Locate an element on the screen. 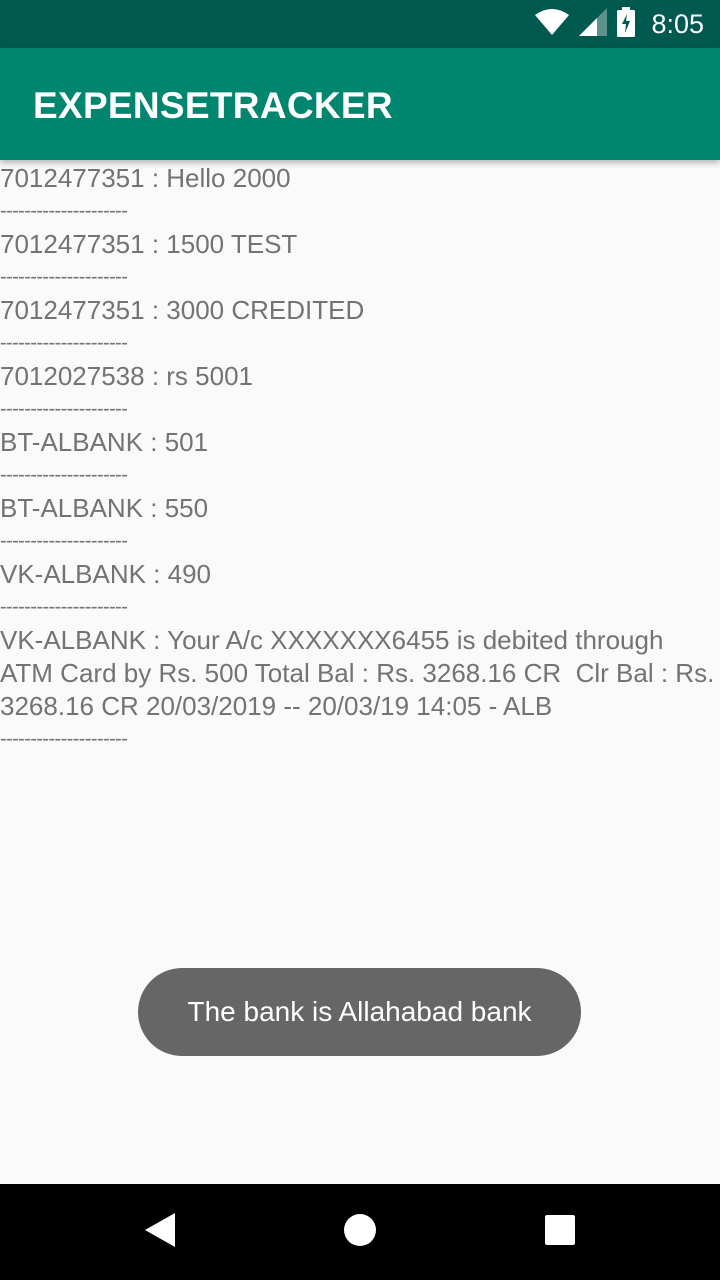 The image size is (720, 1280). home-icon is located at coordinates (360, 1232).